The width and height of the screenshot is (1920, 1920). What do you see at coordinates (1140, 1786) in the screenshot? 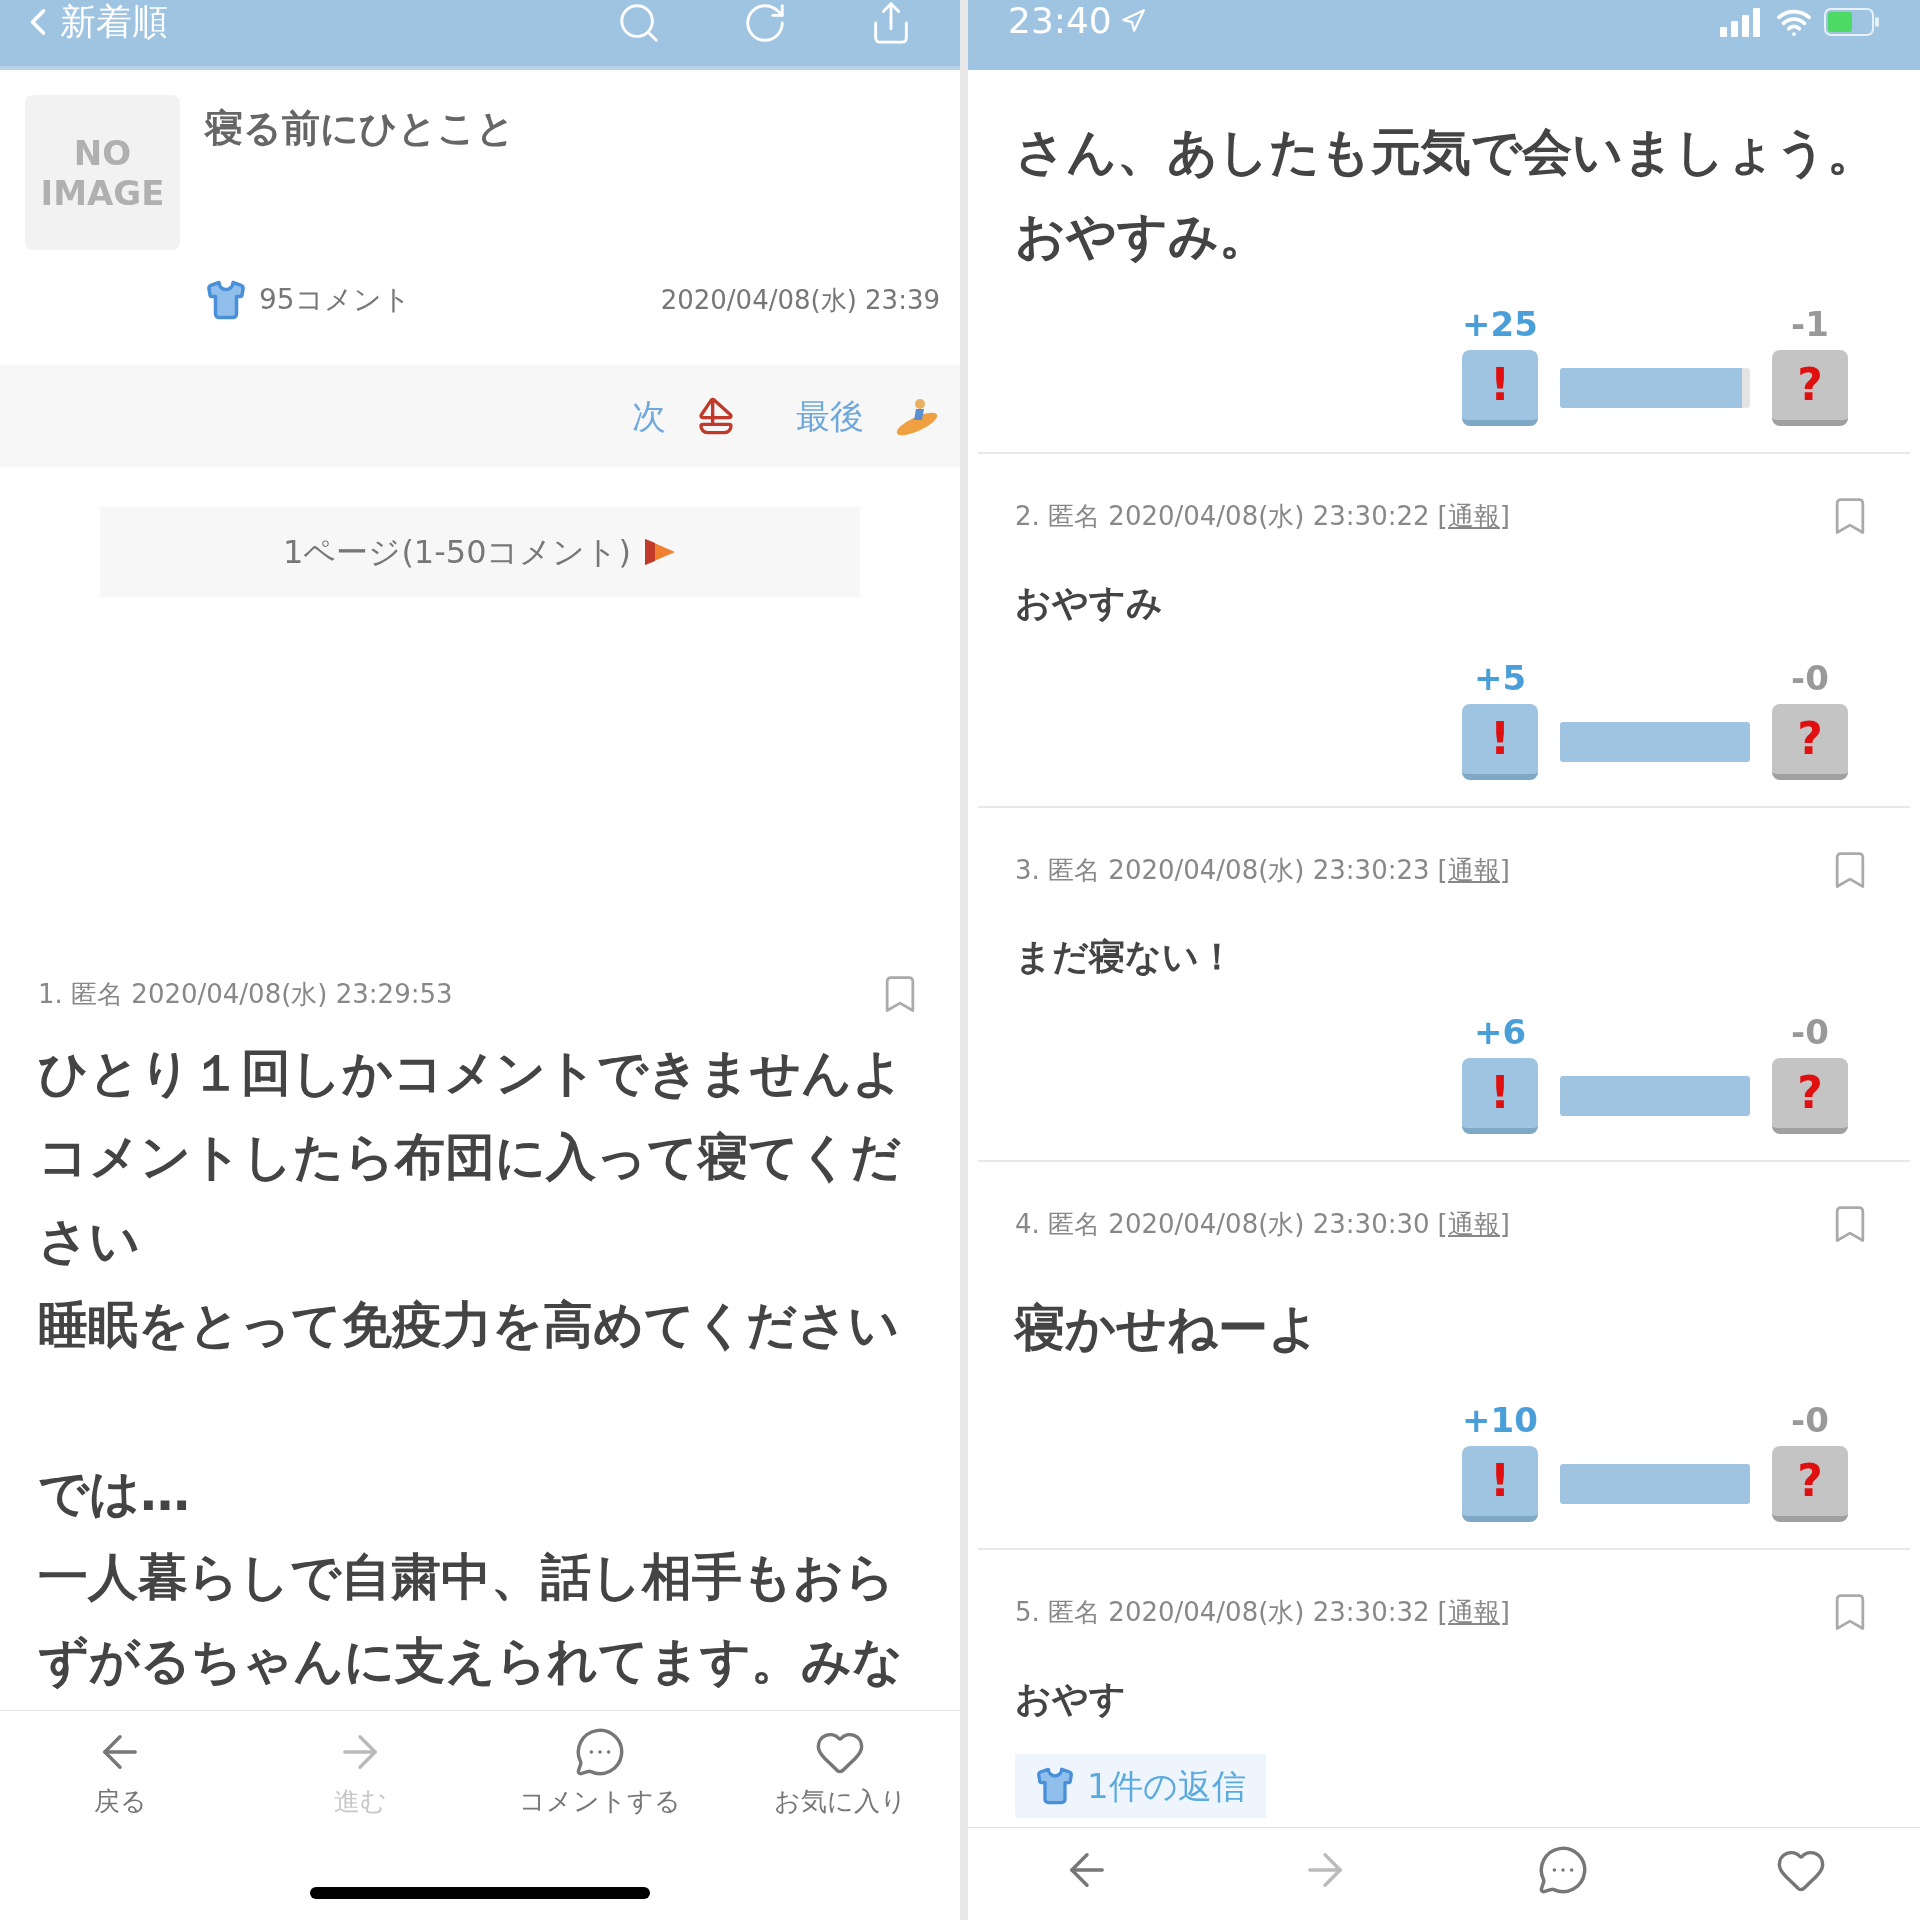
I see `replies-button: 1件の返信` at bounding box center [1140, 1786].